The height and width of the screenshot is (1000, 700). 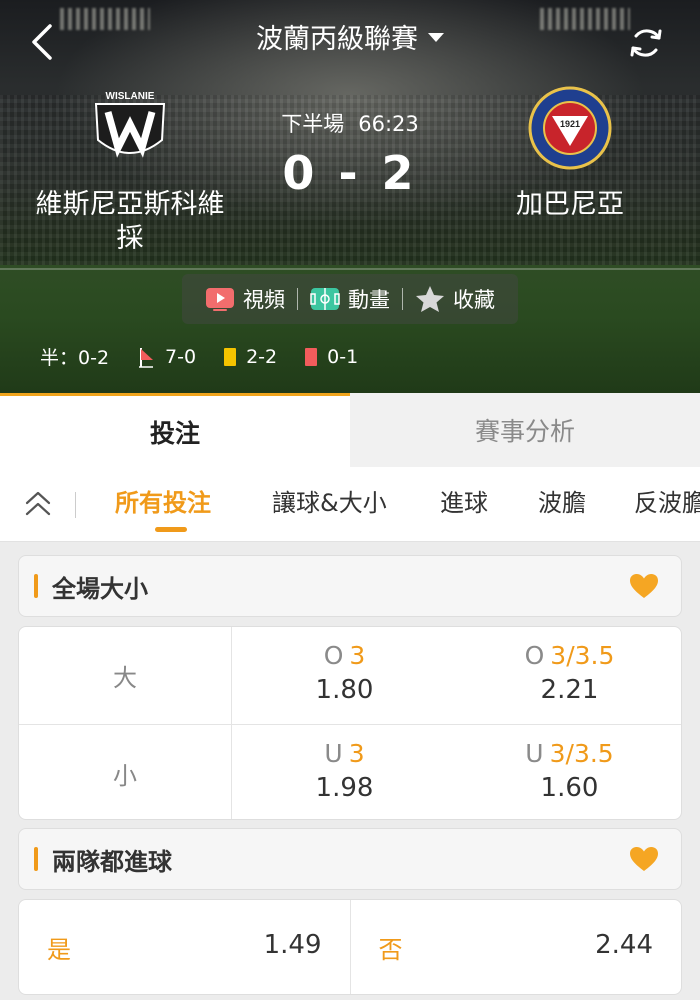 I want to click on tab-handicap-over-under: 讓球&大小, so click(x=329, y=503).